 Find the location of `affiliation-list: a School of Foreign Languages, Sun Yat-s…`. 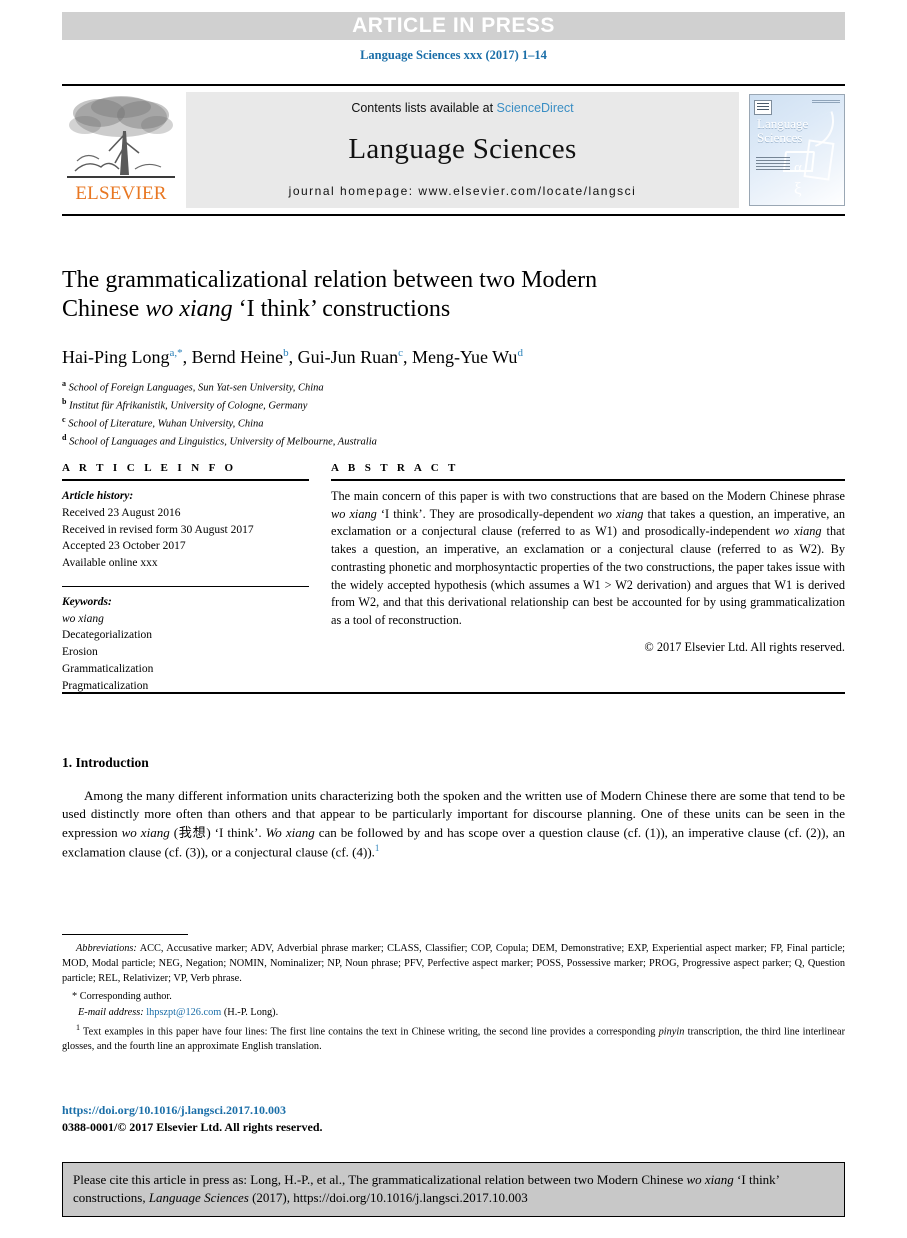

affiliation-list: a School of Foreign Languages, Sun Yat-s… is located at coordinates (453, 414).